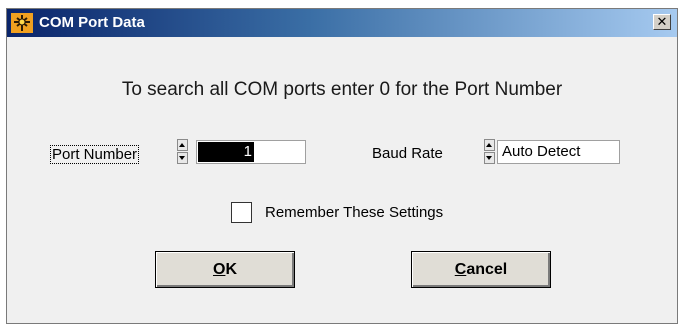  What do you see at coordinates (558, 152) in the screenshot?
I see `baud-rate-input: Auto Detect` at bounding box center [558, 152].